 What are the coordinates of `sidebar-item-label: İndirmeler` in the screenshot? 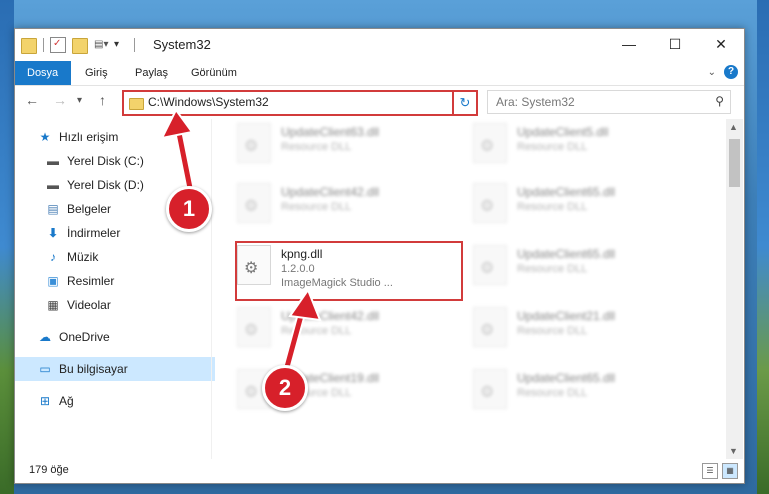 It's located at (94, 233).